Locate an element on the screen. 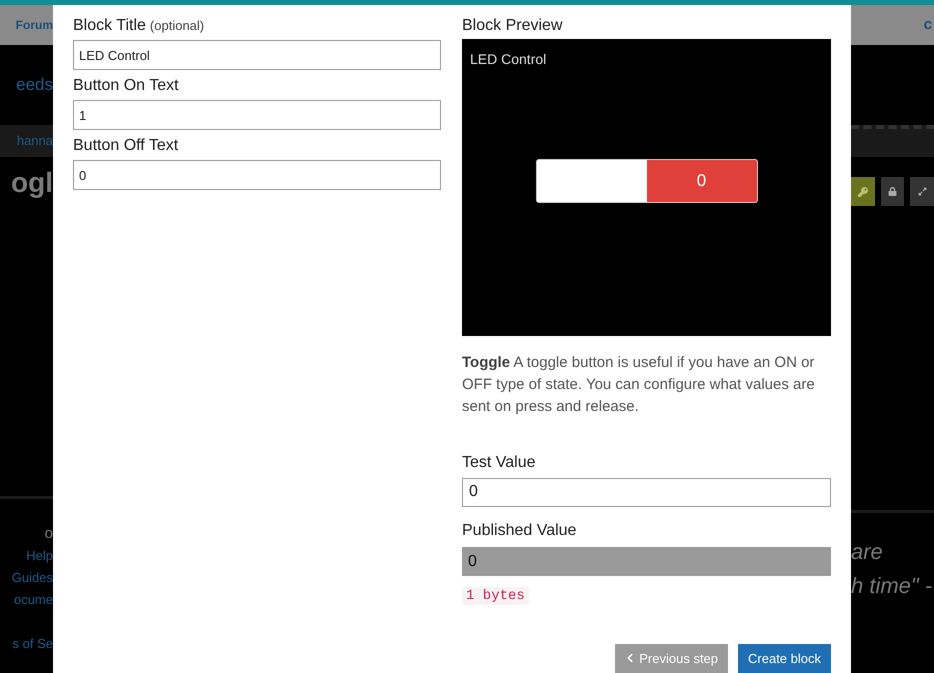  preview-heading: Block Preview is located at coordinates (513, 26).